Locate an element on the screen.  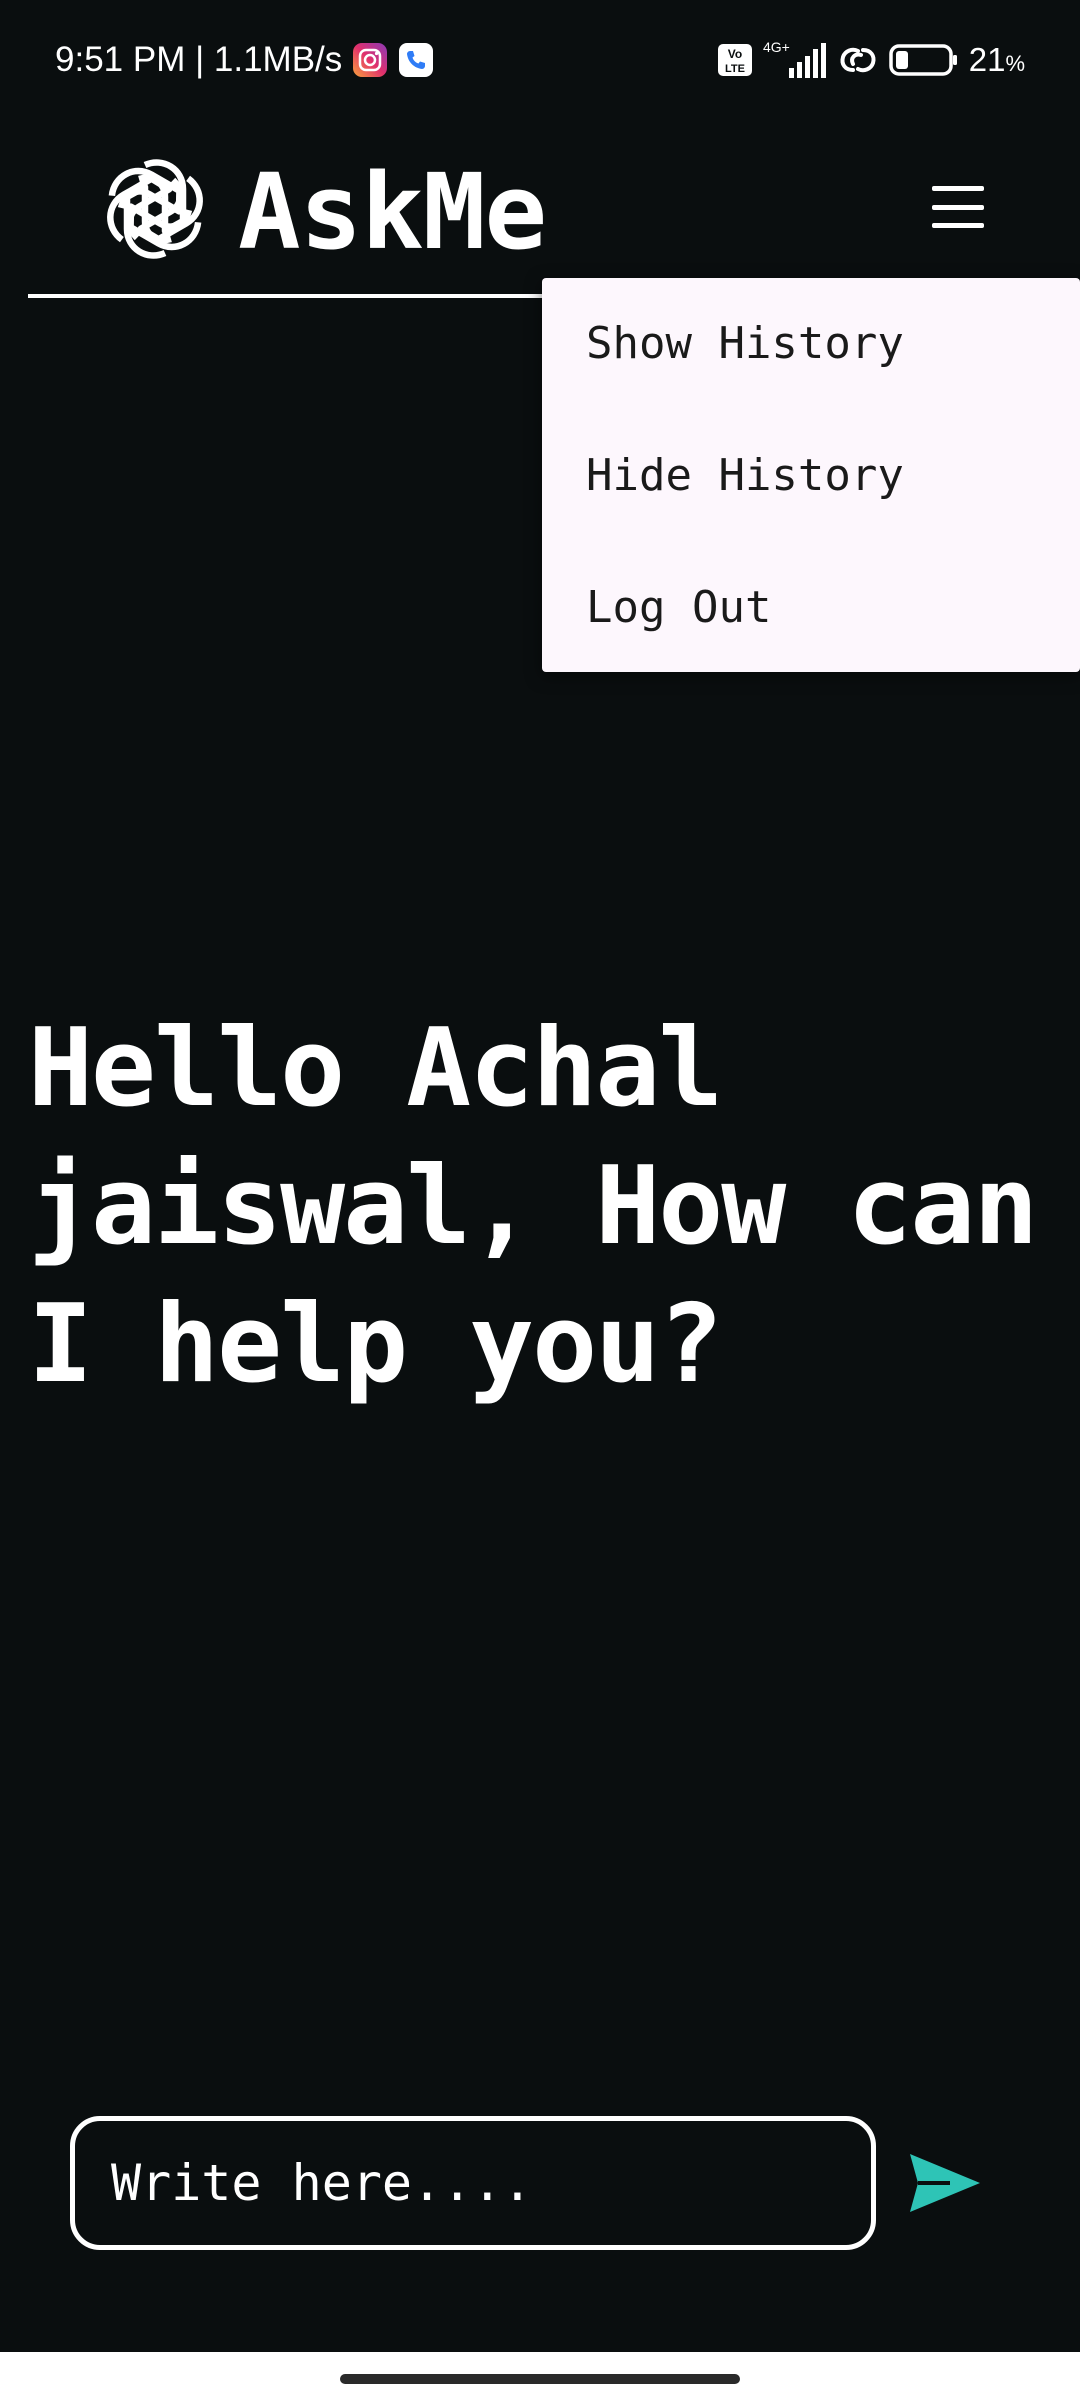
hamburger-menu-button is located at coordinates (958, 207).